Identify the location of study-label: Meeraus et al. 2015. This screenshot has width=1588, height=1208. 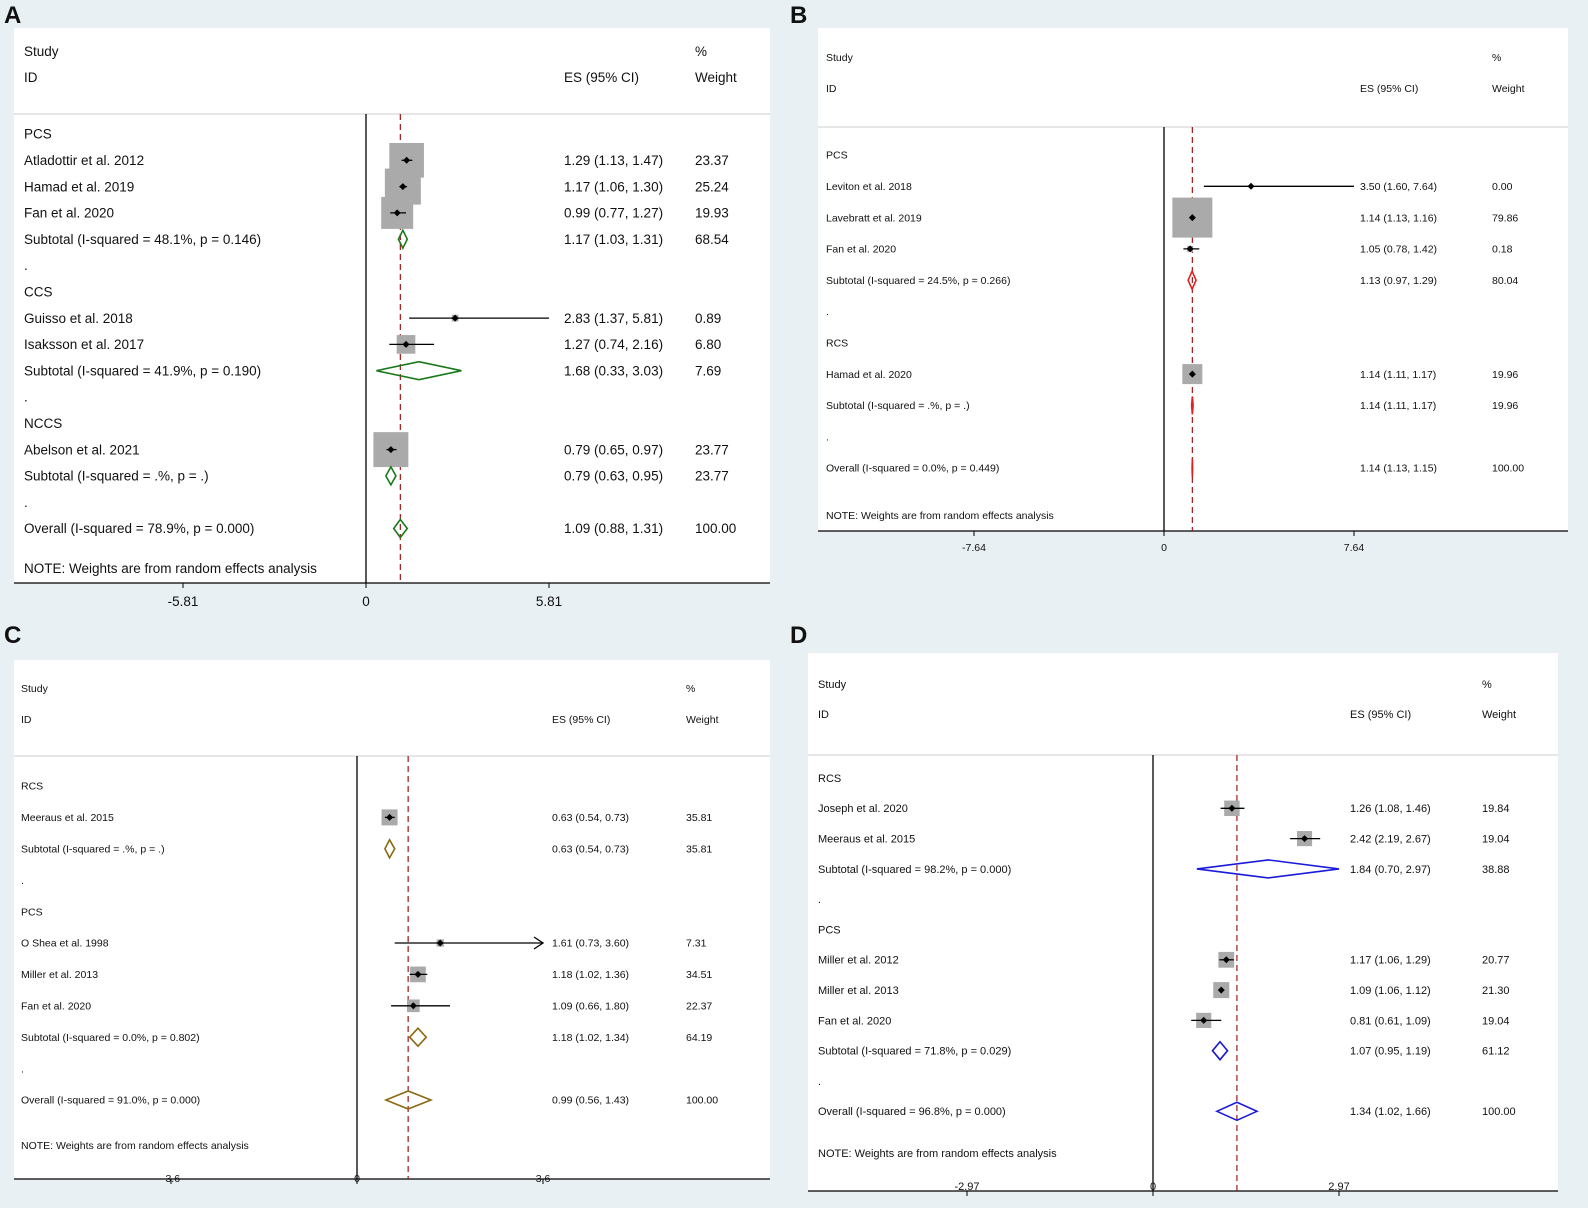
(67, 818).